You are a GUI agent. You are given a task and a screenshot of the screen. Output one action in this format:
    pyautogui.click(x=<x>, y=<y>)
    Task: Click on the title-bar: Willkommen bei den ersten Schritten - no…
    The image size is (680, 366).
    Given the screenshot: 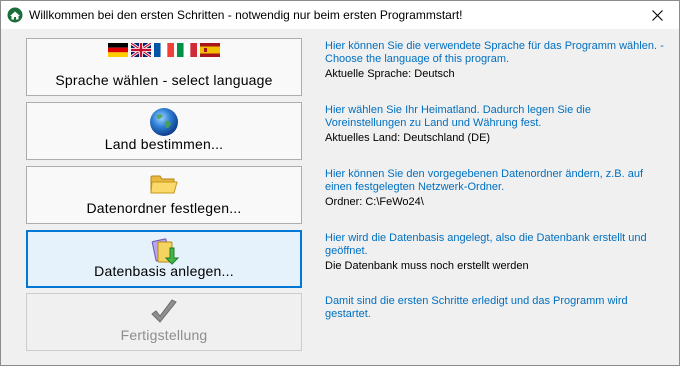 What is the action you would take?
    pyautogui.click(x=340, y=15)
    